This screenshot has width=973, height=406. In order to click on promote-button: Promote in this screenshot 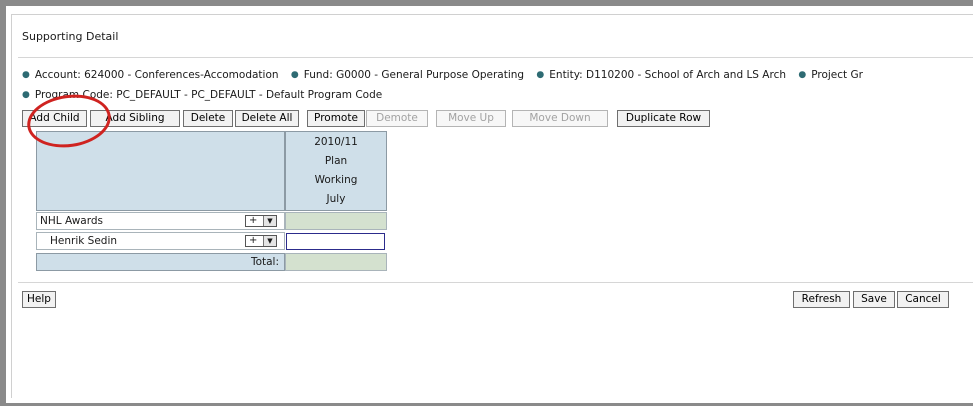, I will do `click(336, 118)`.